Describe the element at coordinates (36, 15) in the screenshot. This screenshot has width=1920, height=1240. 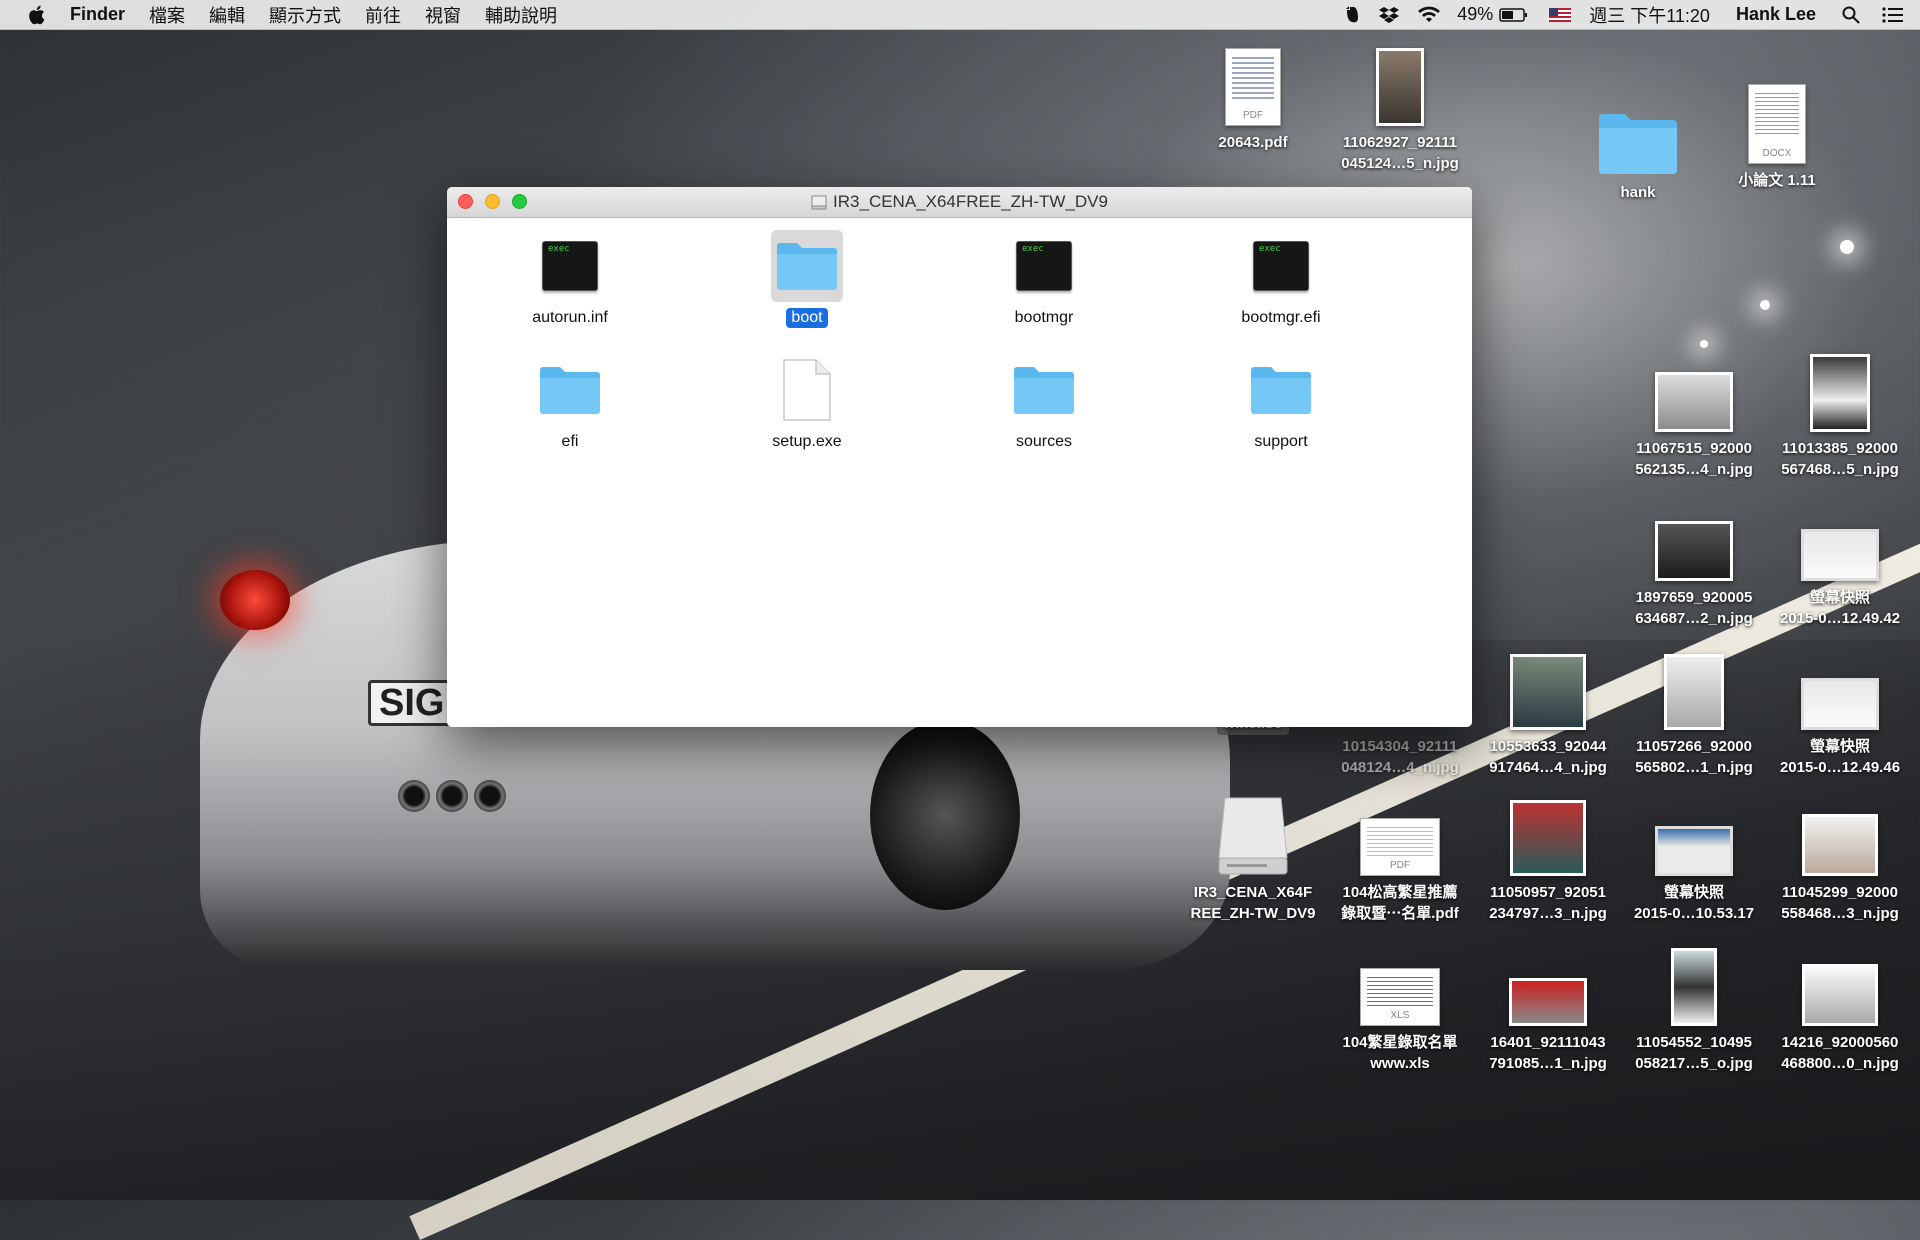
I see `apple-logo-icon` at that location.